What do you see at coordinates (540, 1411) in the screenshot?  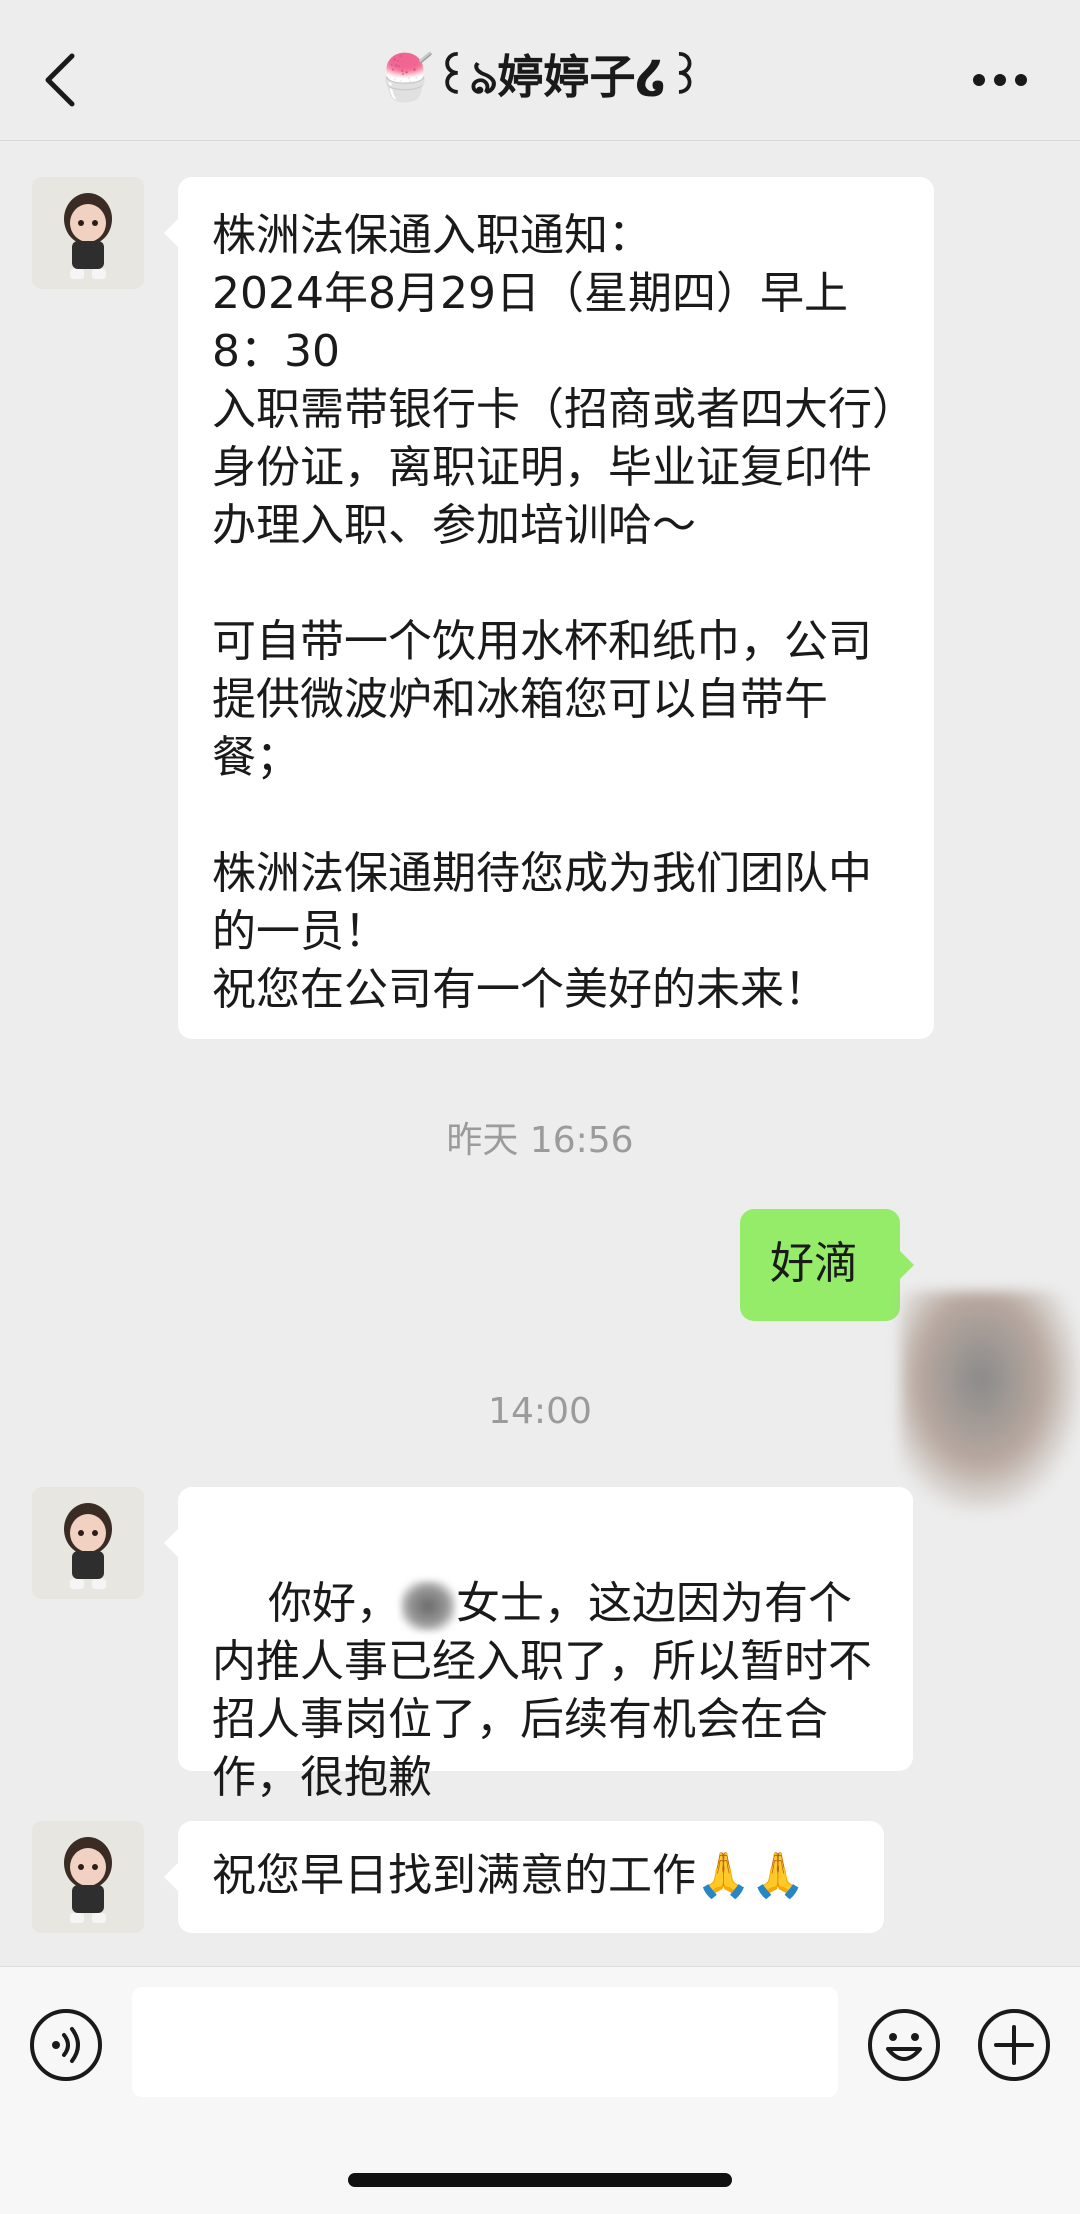 I see `timestamp: 14:00` at bounding box center [540, 1411].